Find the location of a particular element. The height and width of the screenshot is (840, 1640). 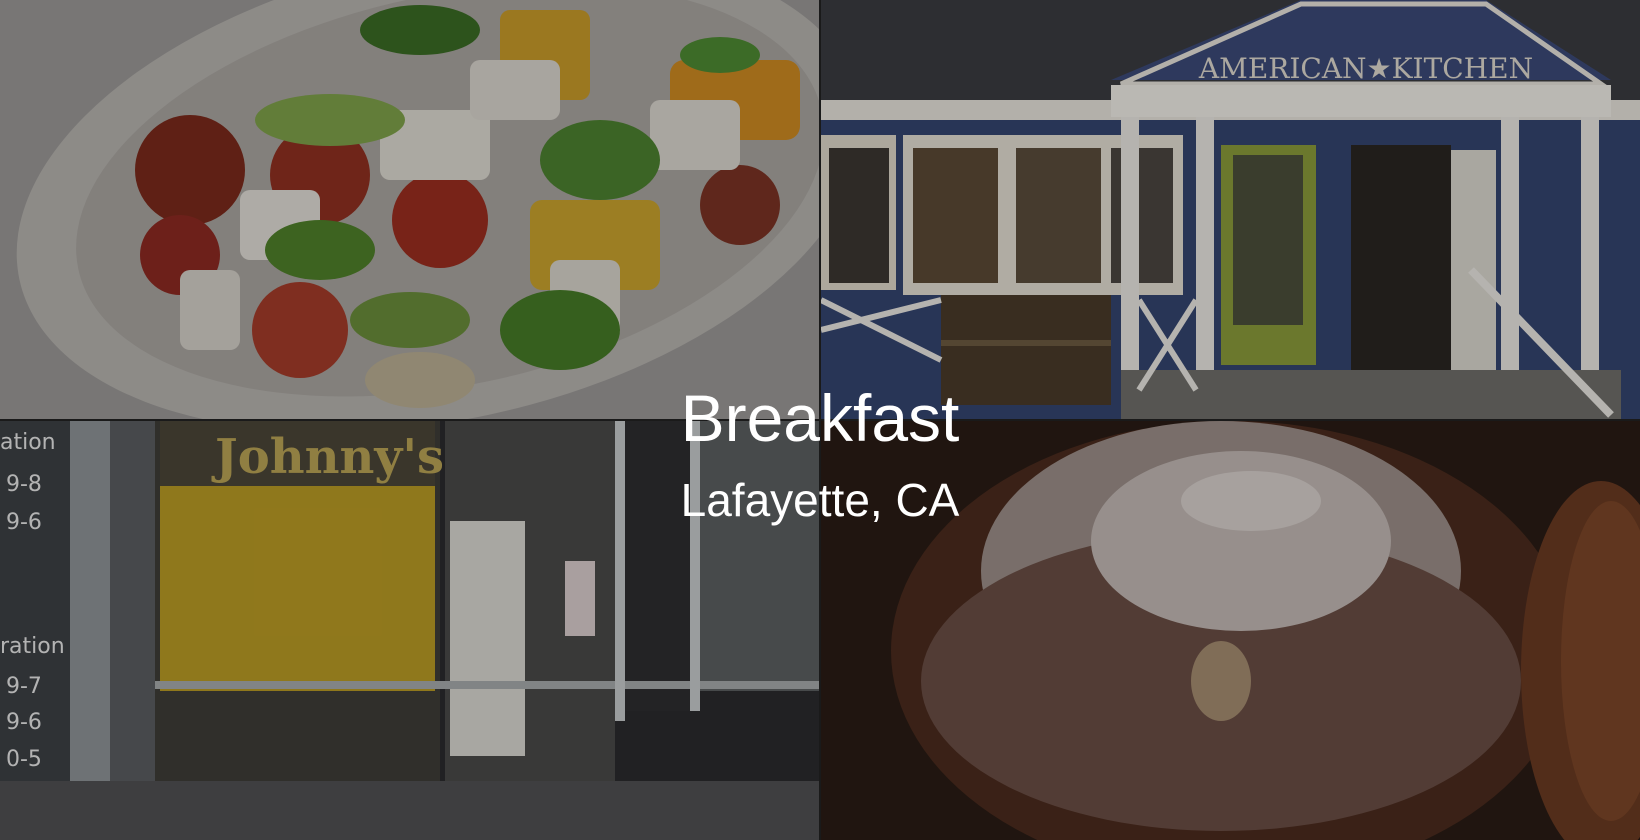

page-title: Breakfast is located at coordinates (820, 418).